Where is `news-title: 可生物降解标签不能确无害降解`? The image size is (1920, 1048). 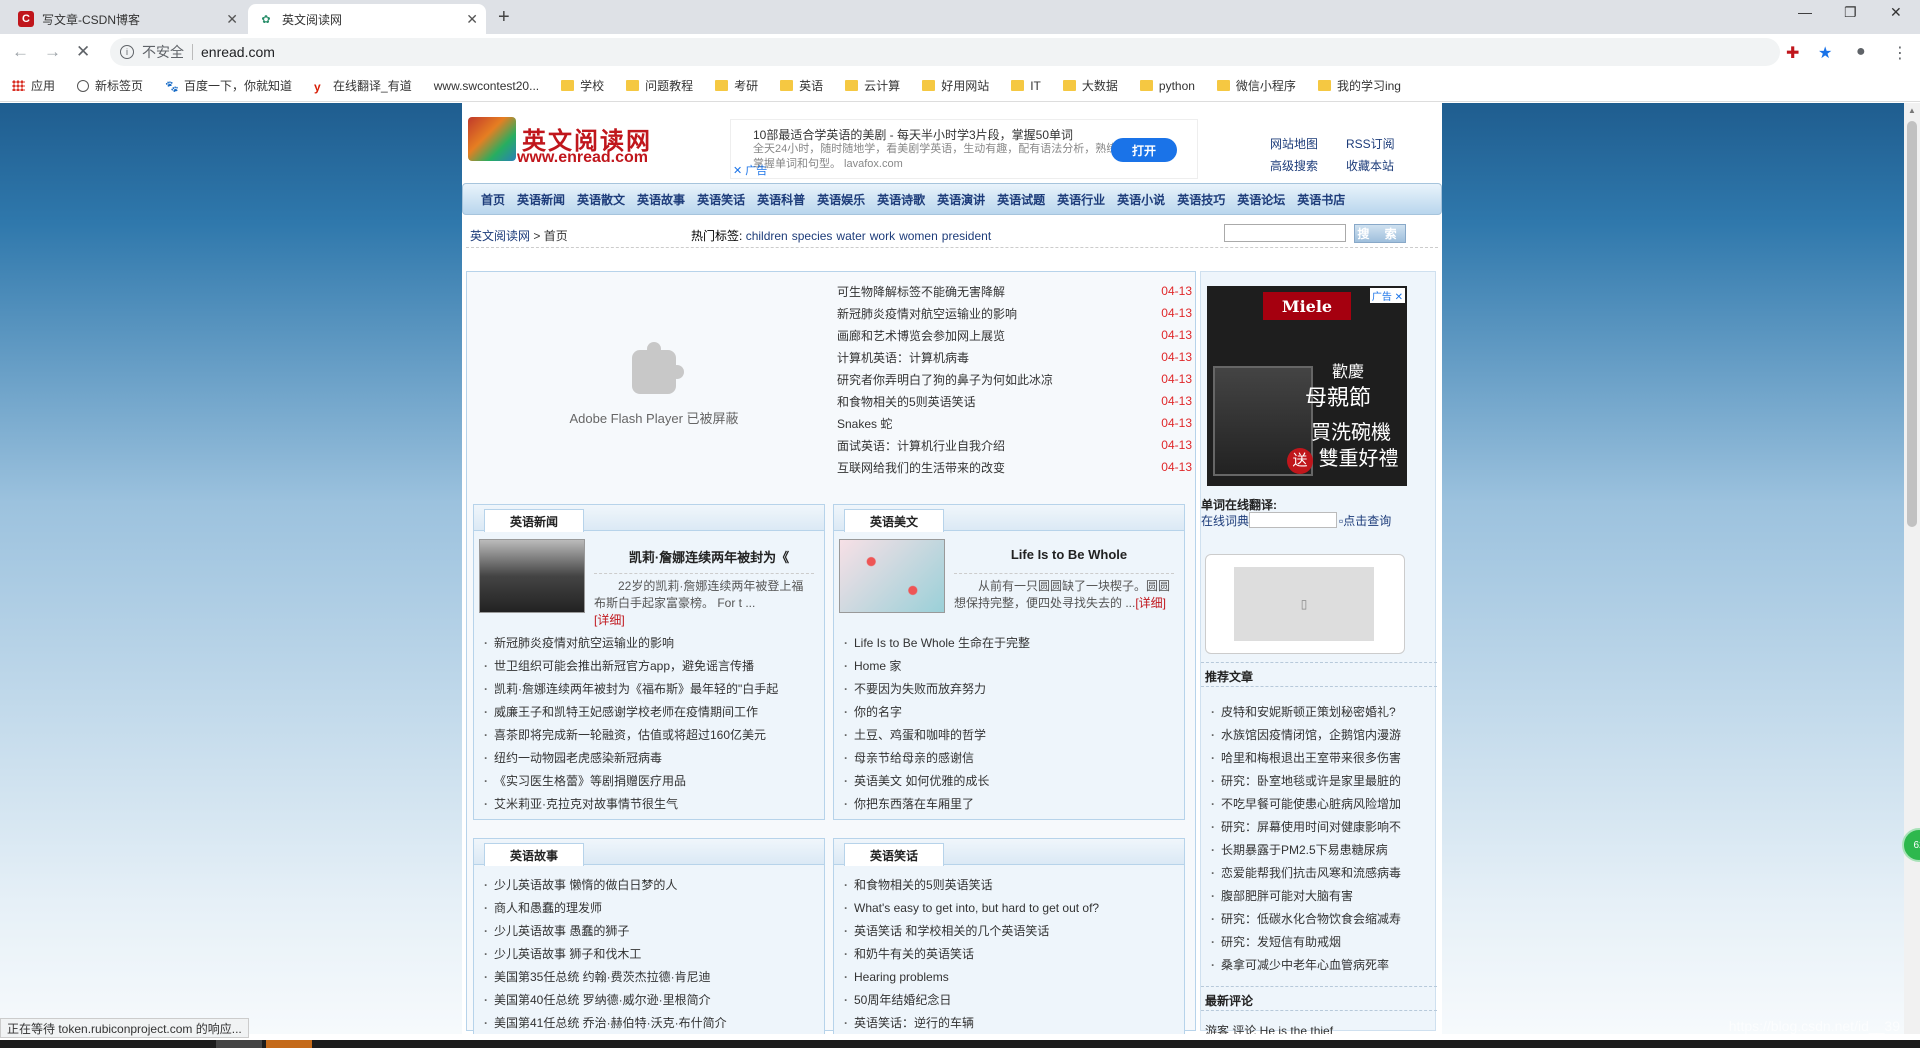 news-title: 可生物降解标签不能确无害降解 is located at coordinates (921, 291).